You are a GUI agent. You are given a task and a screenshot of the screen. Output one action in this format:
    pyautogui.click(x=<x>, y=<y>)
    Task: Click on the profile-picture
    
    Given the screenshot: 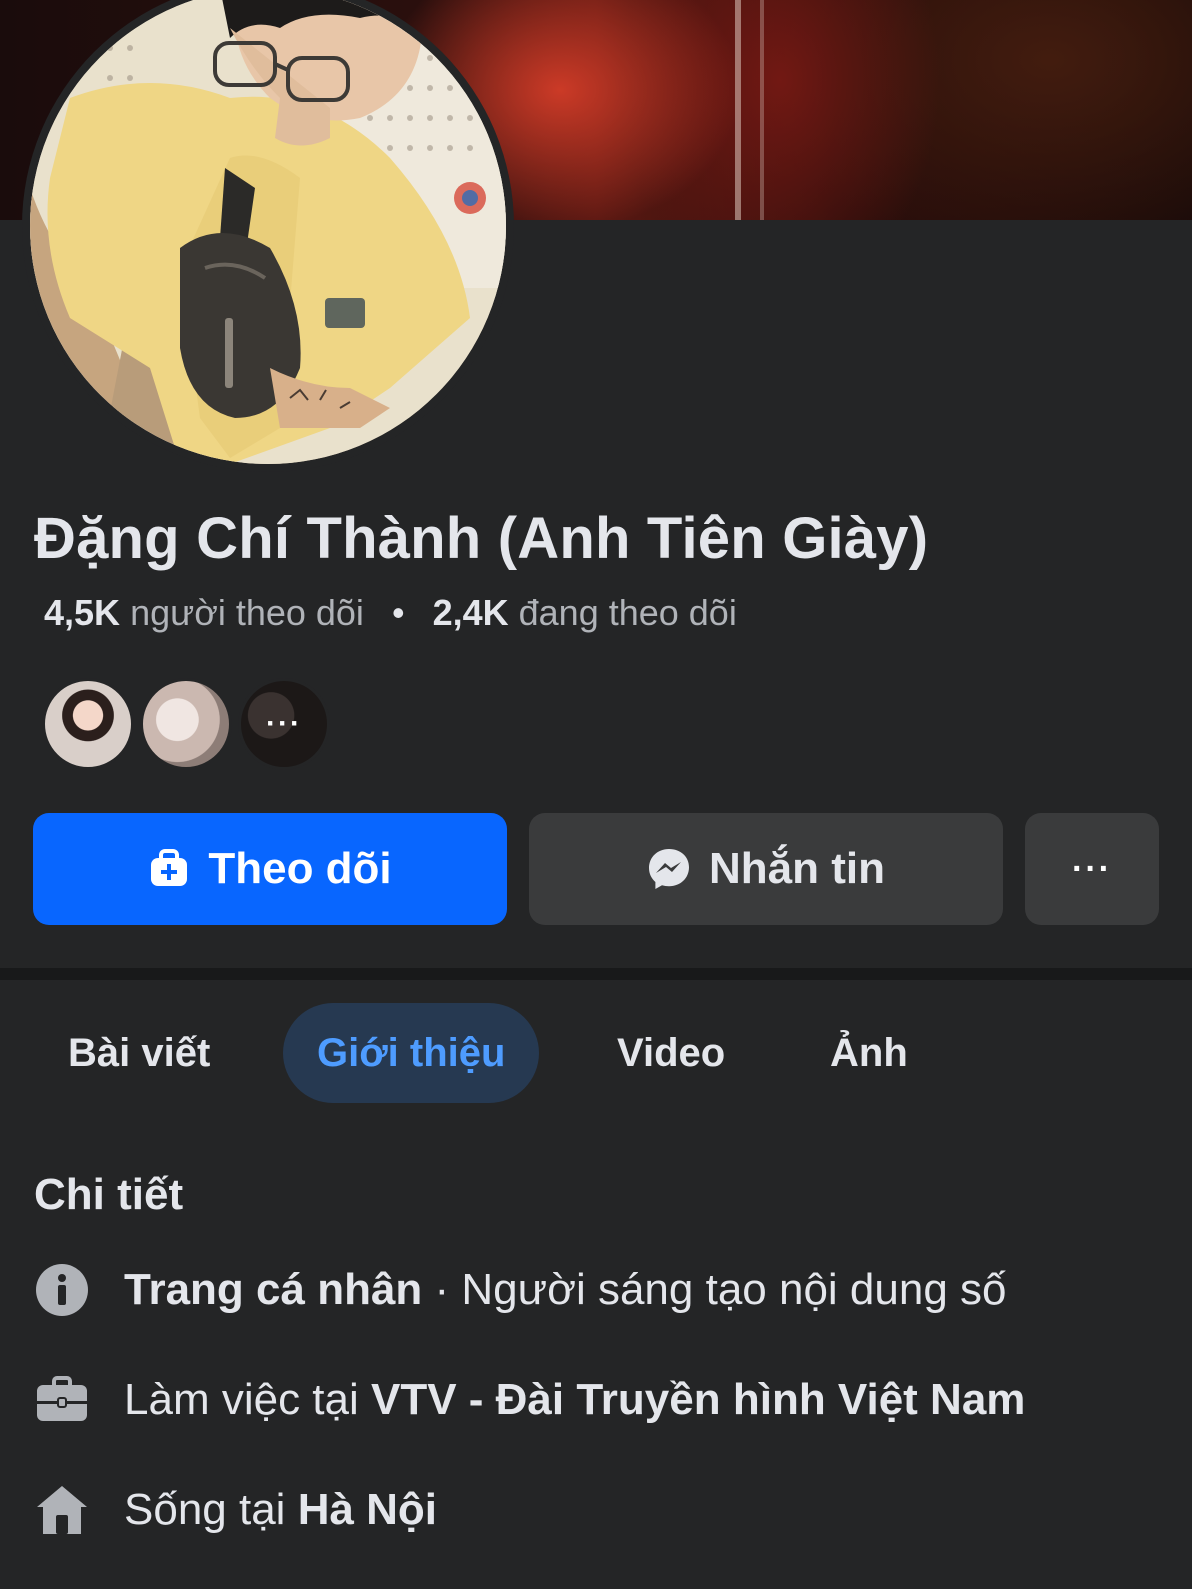 What is the action you would take?
    pyautogui.click(x=268, y=236)
    